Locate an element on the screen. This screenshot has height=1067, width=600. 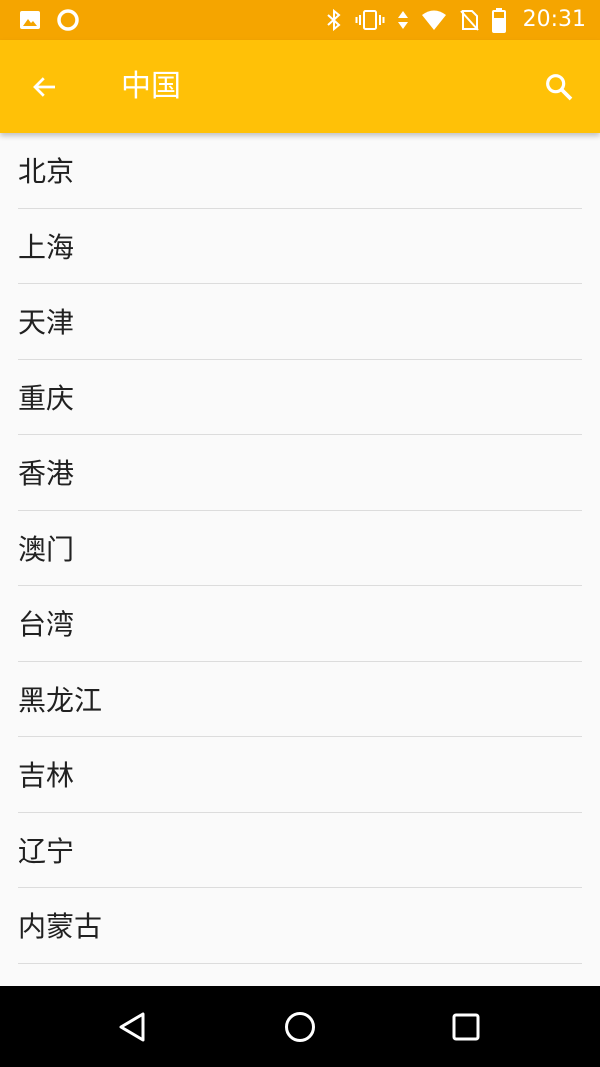
back-button is located at coordinates (45, 87).